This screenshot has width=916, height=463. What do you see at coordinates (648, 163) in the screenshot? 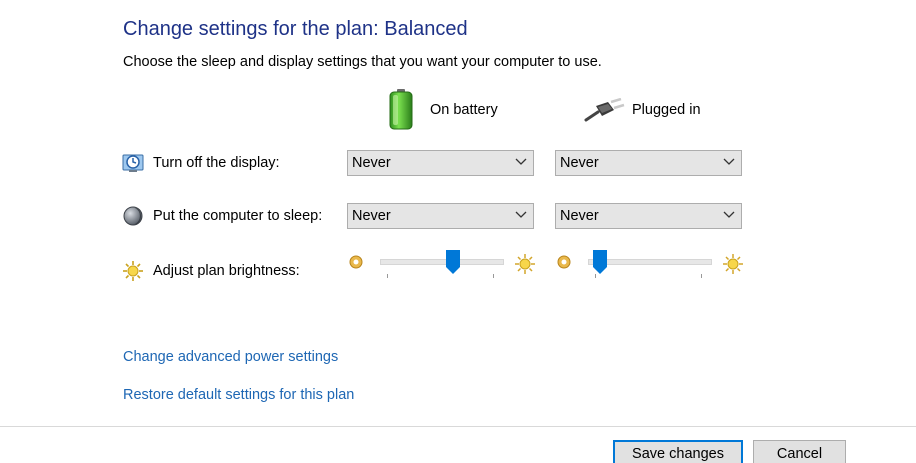
I see `display-off-plugged-select: Never` at bounding box center [648, 163].